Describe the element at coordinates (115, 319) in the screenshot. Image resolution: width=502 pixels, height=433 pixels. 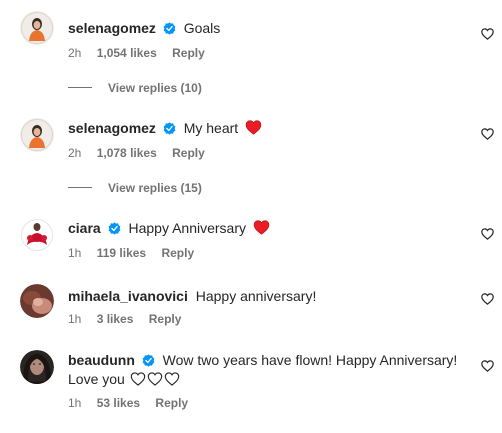
I see `likes-count: 3 likes` at that location.